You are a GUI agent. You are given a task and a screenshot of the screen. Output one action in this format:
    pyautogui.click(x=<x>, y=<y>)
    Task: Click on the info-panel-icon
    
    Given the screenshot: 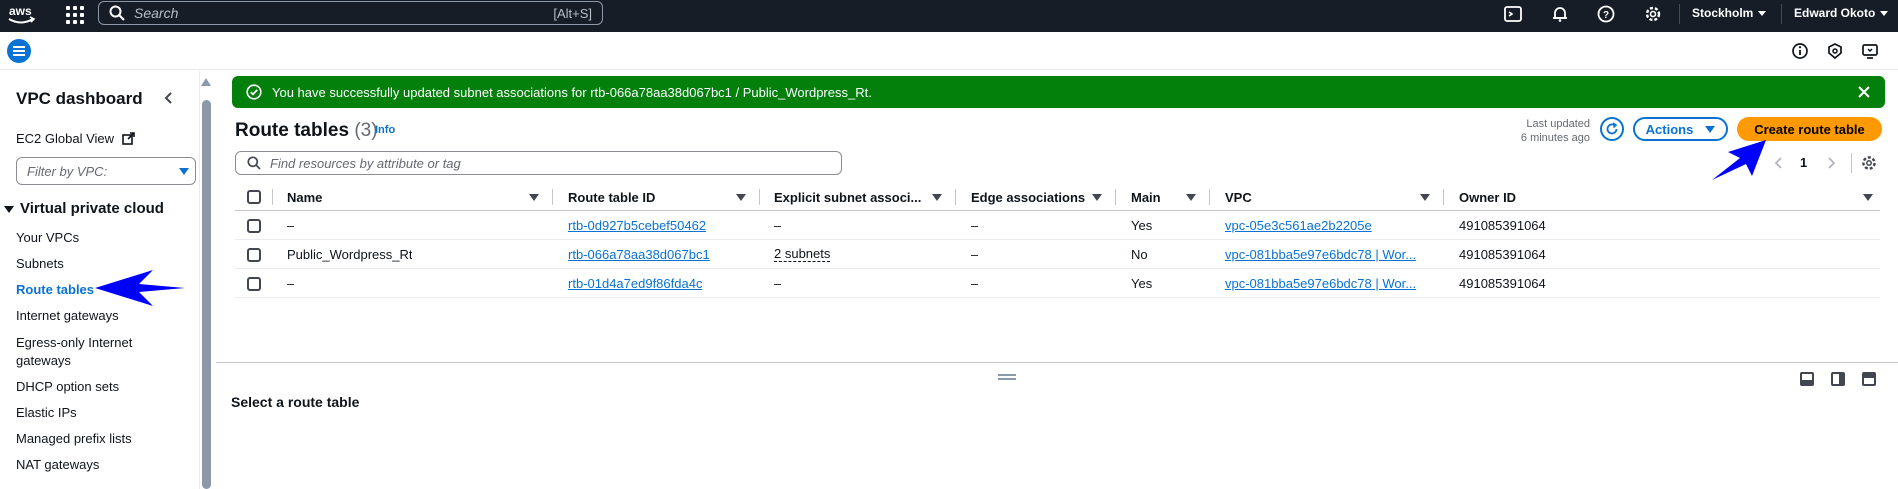 What is the action you would take?
    pyautogui.click(x=1800, y=51)
    